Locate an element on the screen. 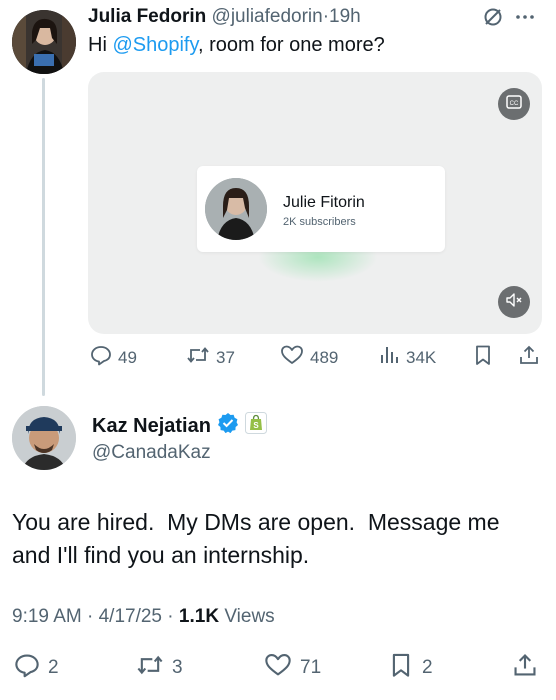  repost-button: 3 is located at coordinates (159, 668).